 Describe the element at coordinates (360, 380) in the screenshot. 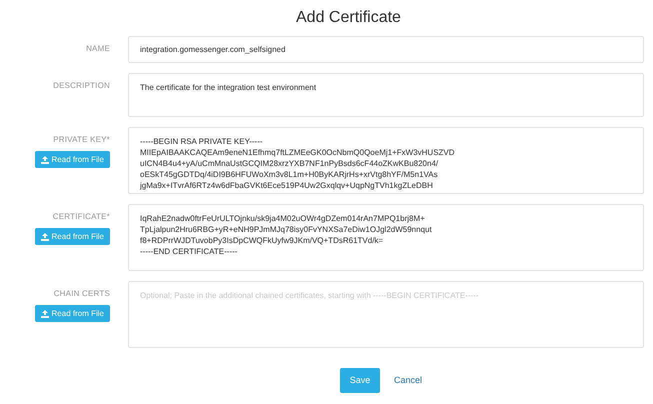

I see `save-button: Save` at that location.